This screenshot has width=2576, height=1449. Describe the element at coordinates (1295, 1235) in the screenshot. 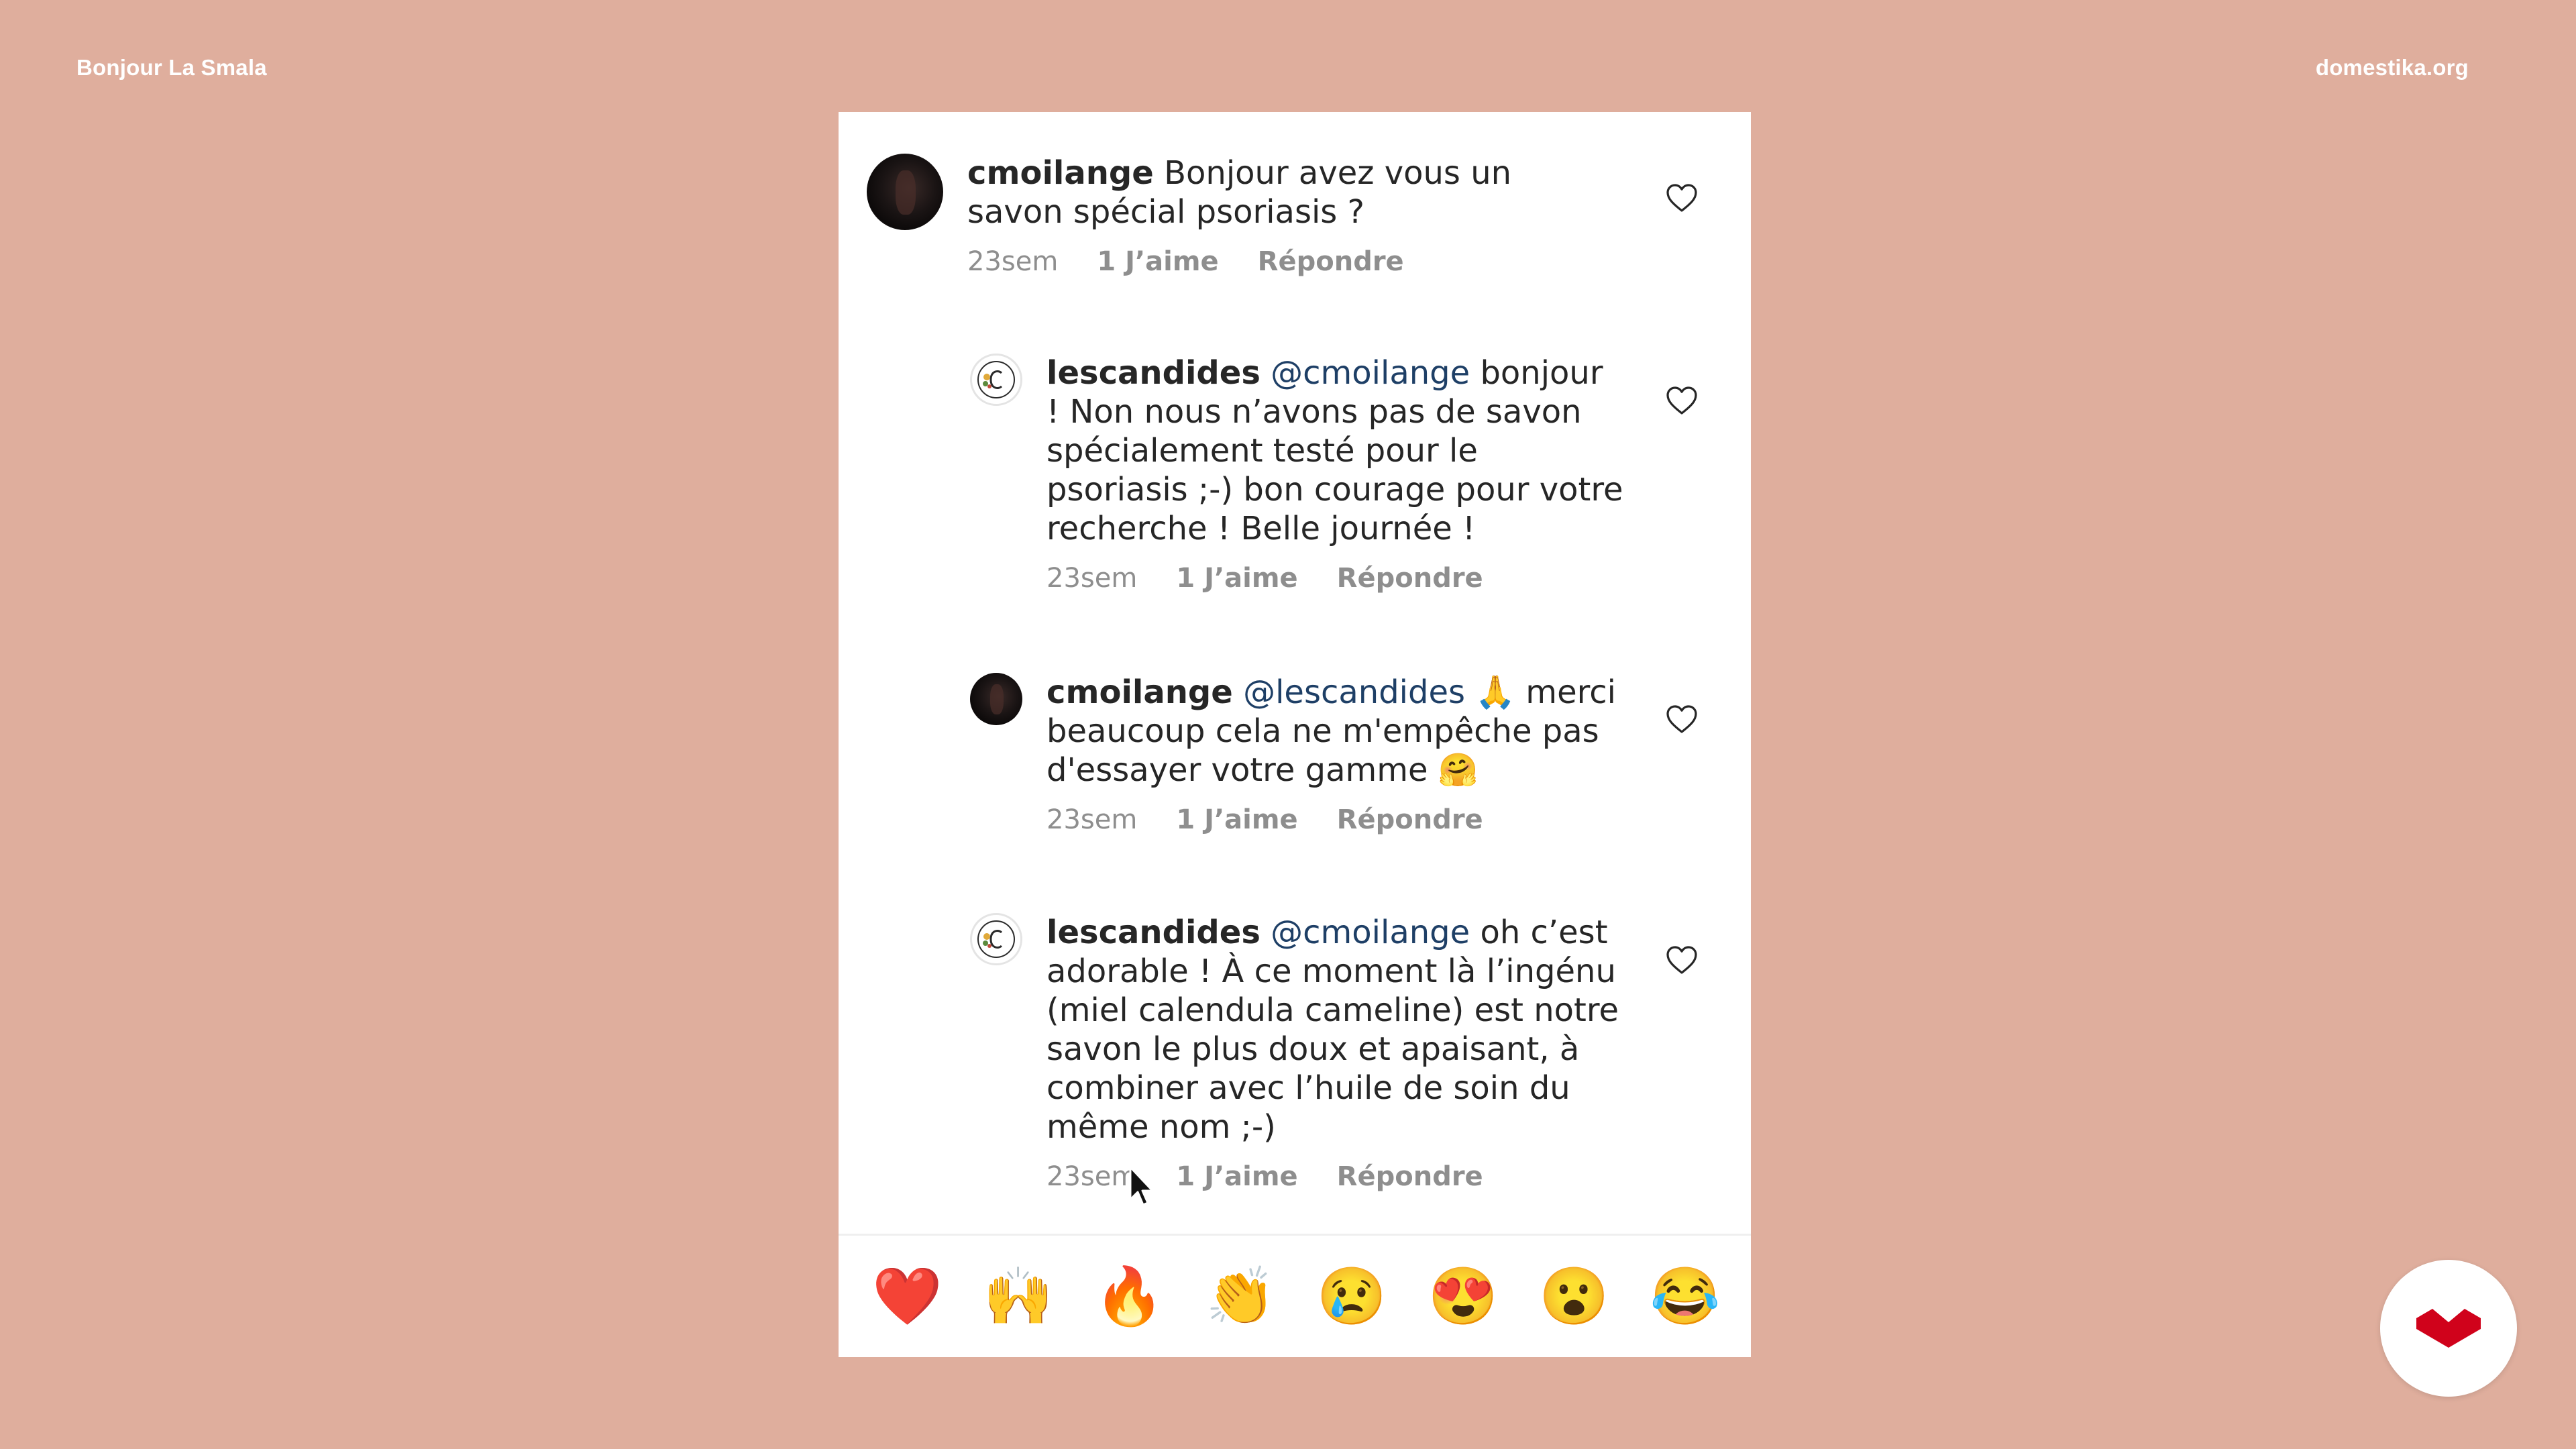

I see `emoji-bar-divider` at that location.